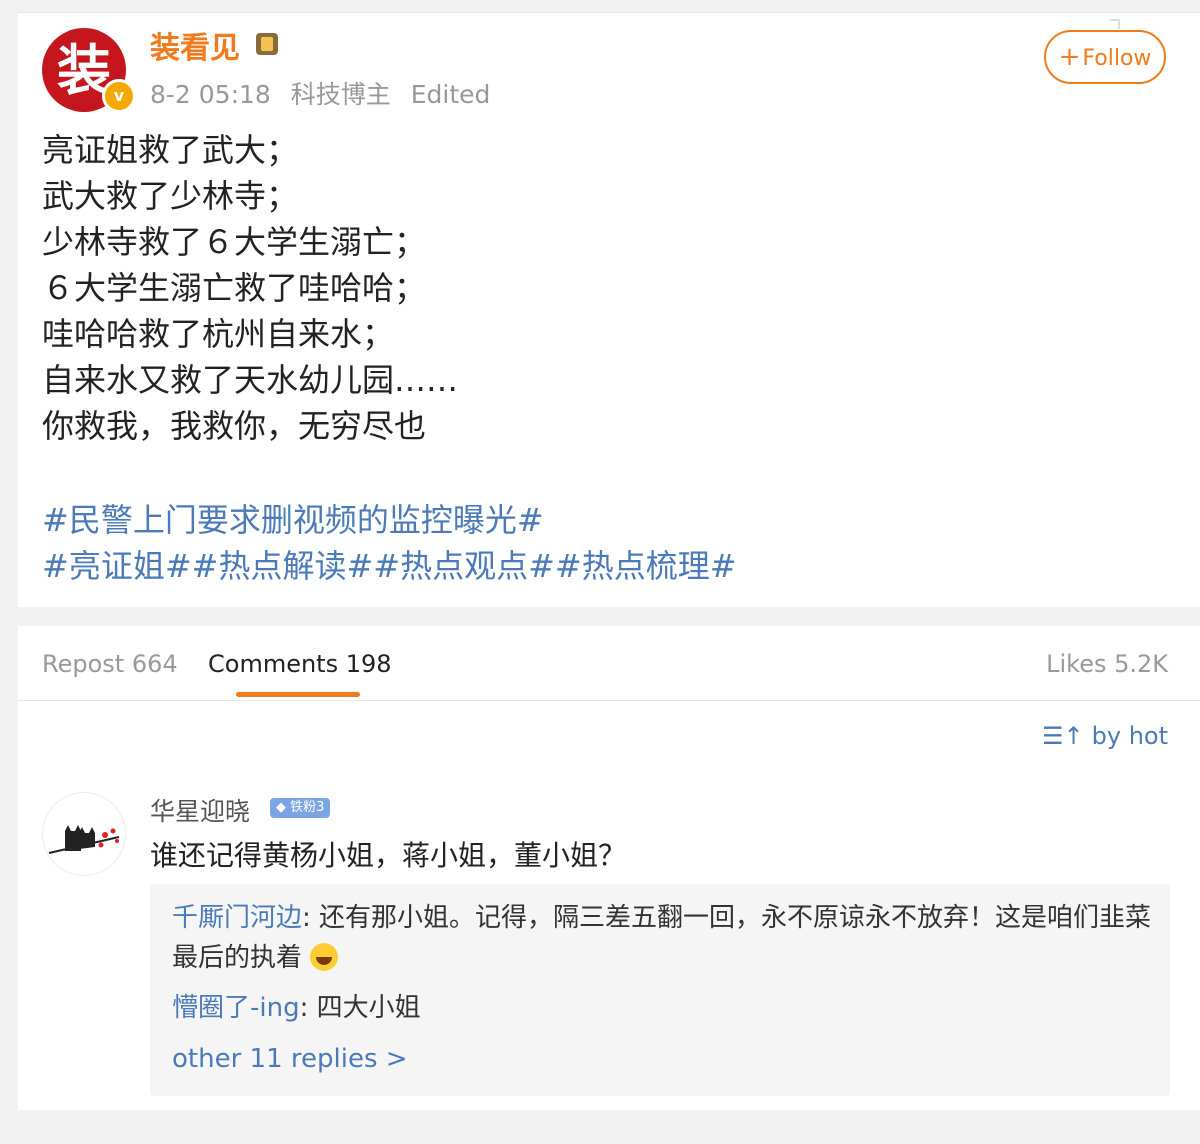 The height and width of the screenshot is (1144, 1200). I want to click on hashtags: #民警上门要求删视频的监控曝光# #亮证姐##热点解读##热点观点##热点梳理#, so click(389, 543).